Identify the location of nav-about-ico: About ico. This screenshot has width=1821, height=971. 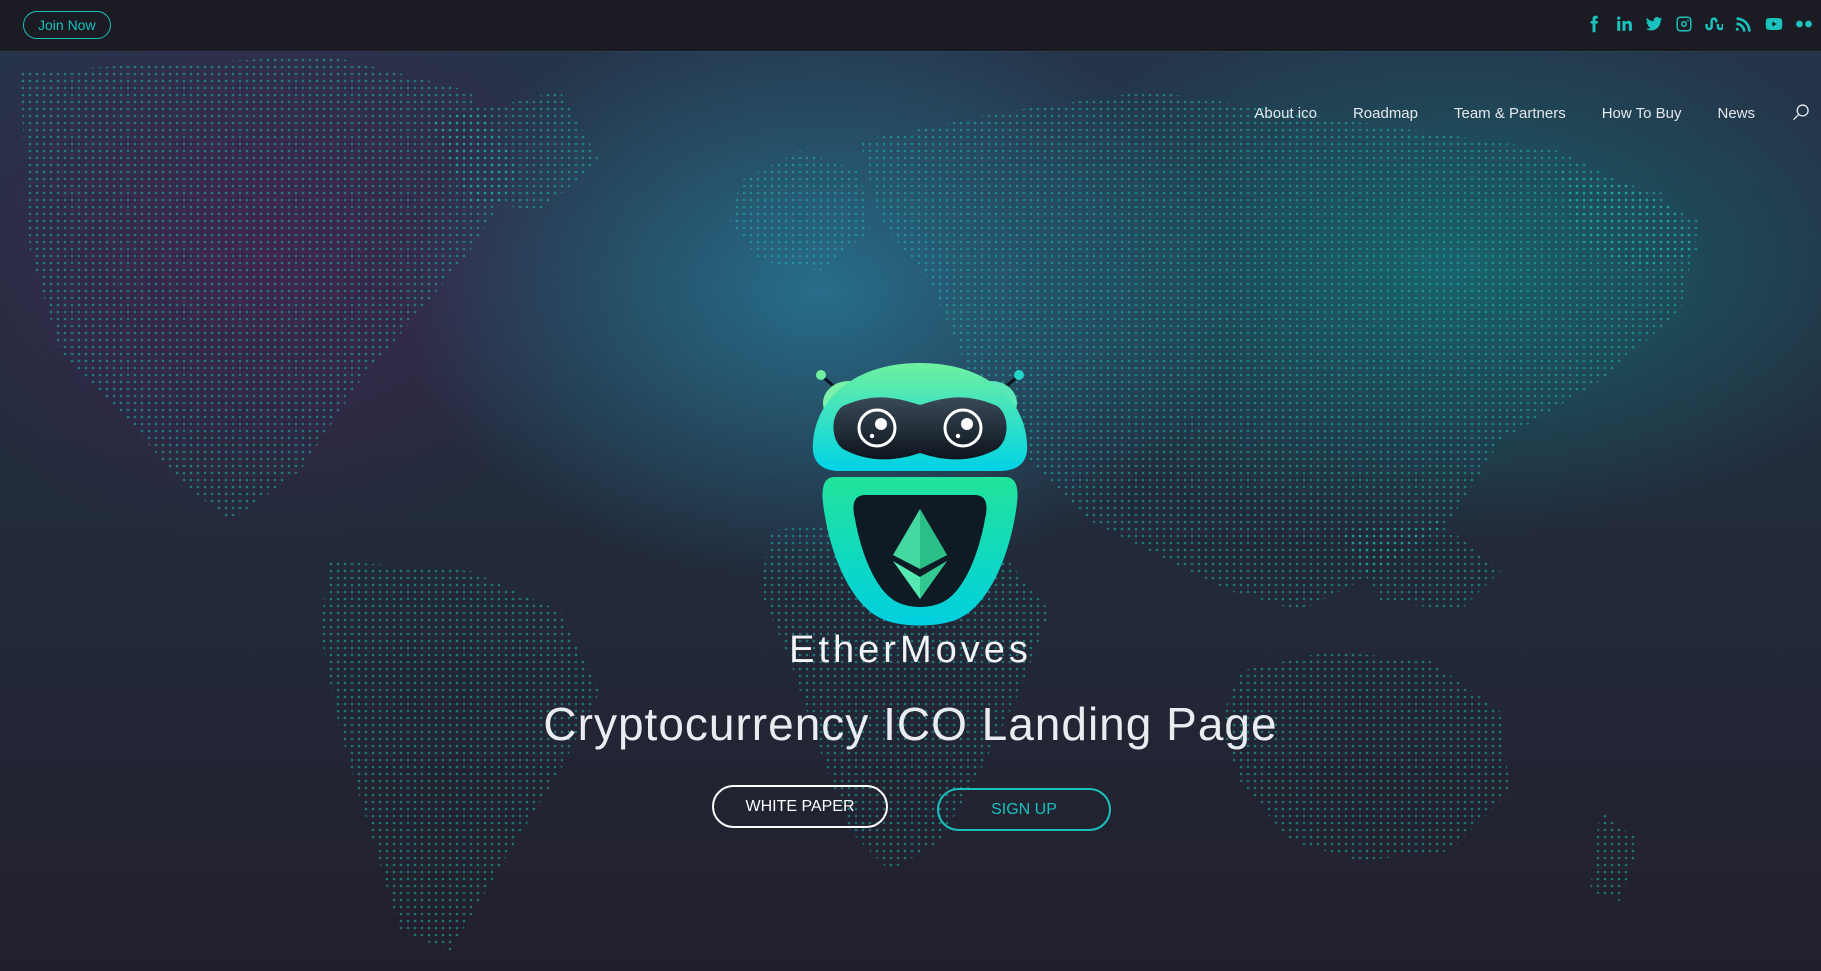
(1285, 113).